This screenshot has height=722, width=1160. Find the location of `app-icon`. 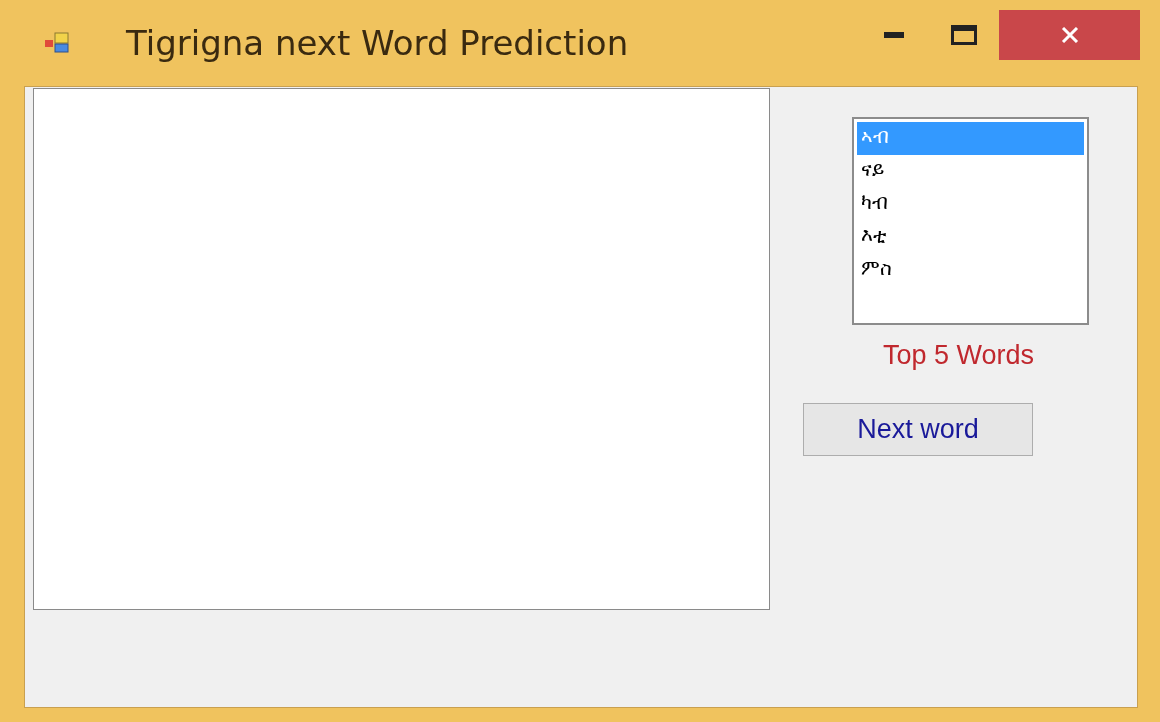

app-icon is located at coordinates (57, 43).